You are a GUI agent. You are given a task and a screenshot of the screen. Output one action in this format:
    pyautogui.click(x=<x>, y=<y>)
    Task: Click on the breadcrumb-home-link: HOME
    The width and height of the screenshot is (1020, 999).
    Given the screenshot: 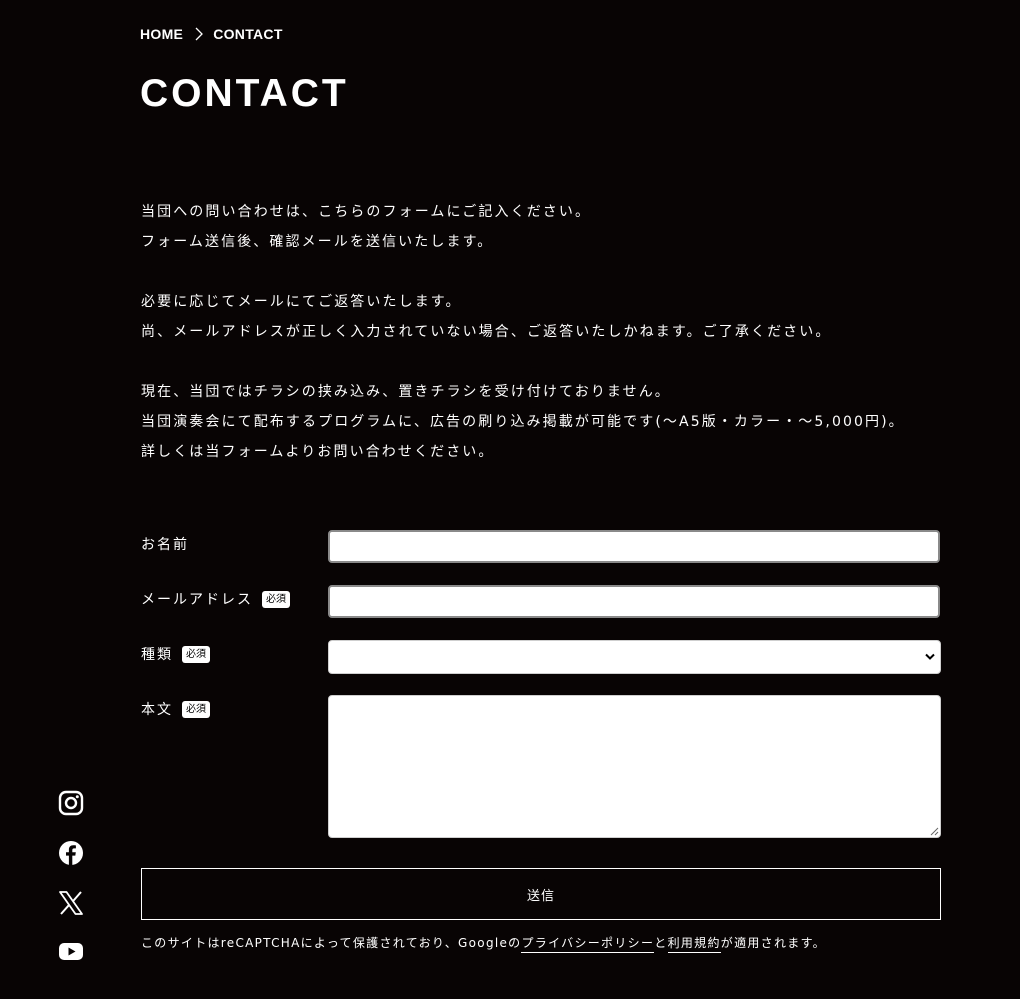 What is the action you would take?
    pyautogui.click(x=161, y=34)
    